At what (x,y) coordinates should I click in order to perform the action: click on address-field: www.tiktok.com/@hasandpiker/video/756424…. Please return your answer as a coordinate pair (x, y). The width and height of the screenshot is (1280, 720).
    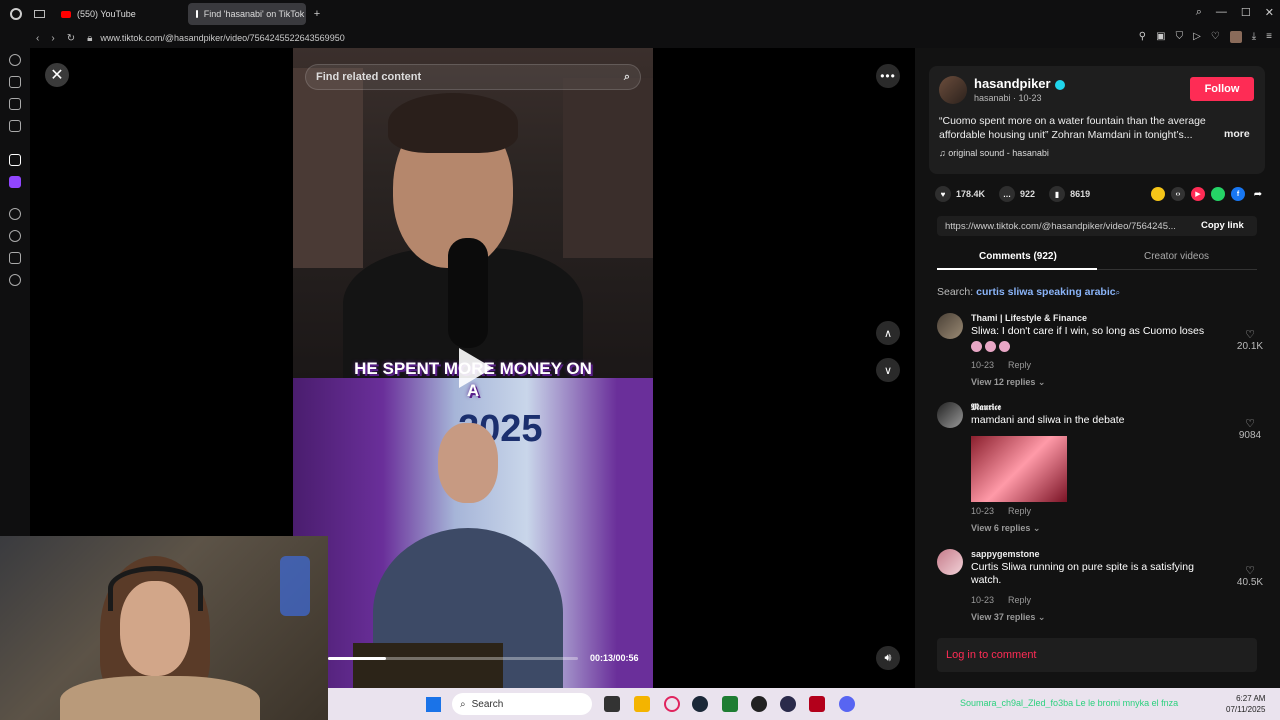
    Looking at the image, I should click on (222, 38).